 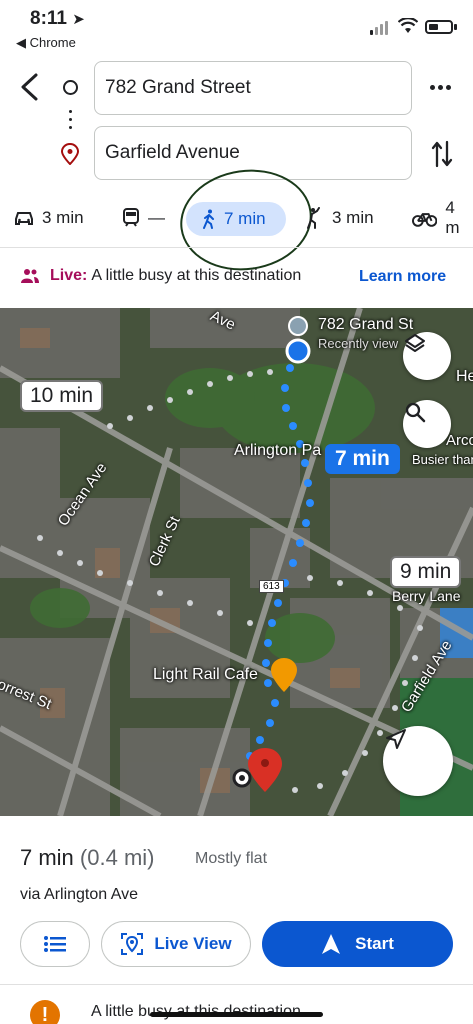 I want to click on live-busy-row: Live: A little busy at this destination, so click(x=160, y=276).